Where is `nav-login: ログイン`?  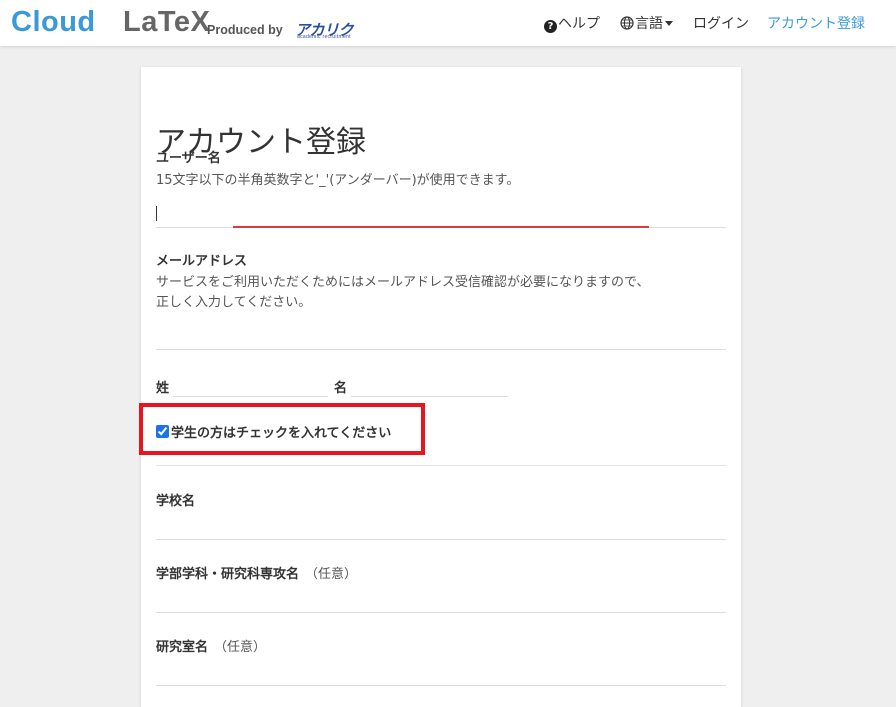
nav-login: ログイン is located at coordinates (721, 23).